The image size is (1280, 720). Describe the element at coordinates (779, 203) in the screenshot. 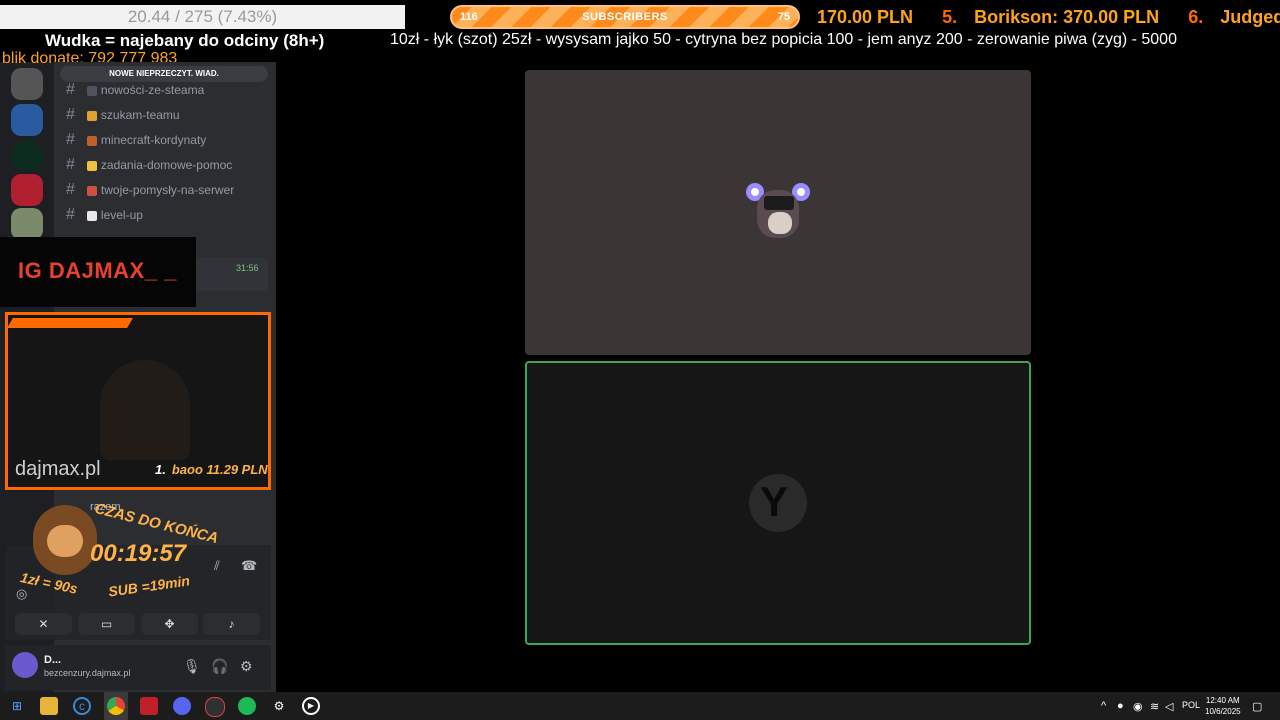

I see `avatar-hat` at that location.